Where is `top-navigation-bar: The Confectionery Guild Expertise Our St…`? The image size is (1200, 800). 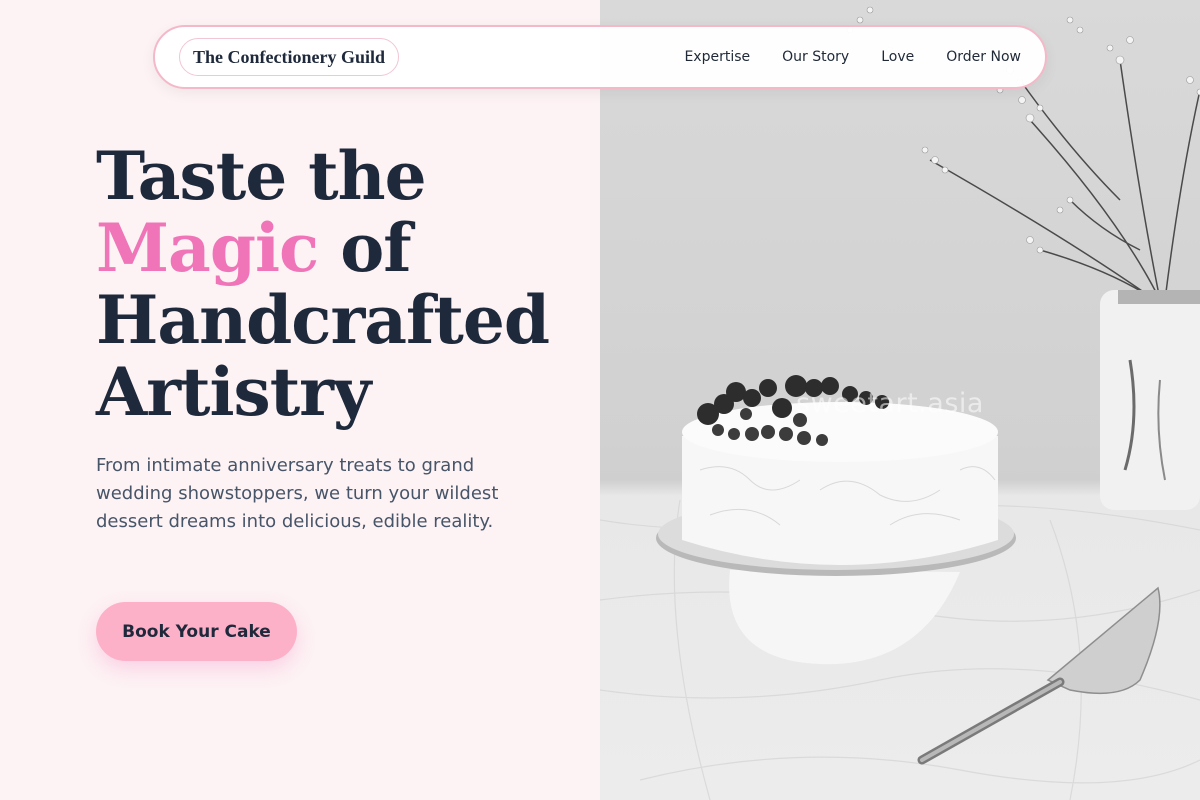
top-navigation-bar: The Confectionery Guild Expertise Our St… is located at coordinates (600, 57).